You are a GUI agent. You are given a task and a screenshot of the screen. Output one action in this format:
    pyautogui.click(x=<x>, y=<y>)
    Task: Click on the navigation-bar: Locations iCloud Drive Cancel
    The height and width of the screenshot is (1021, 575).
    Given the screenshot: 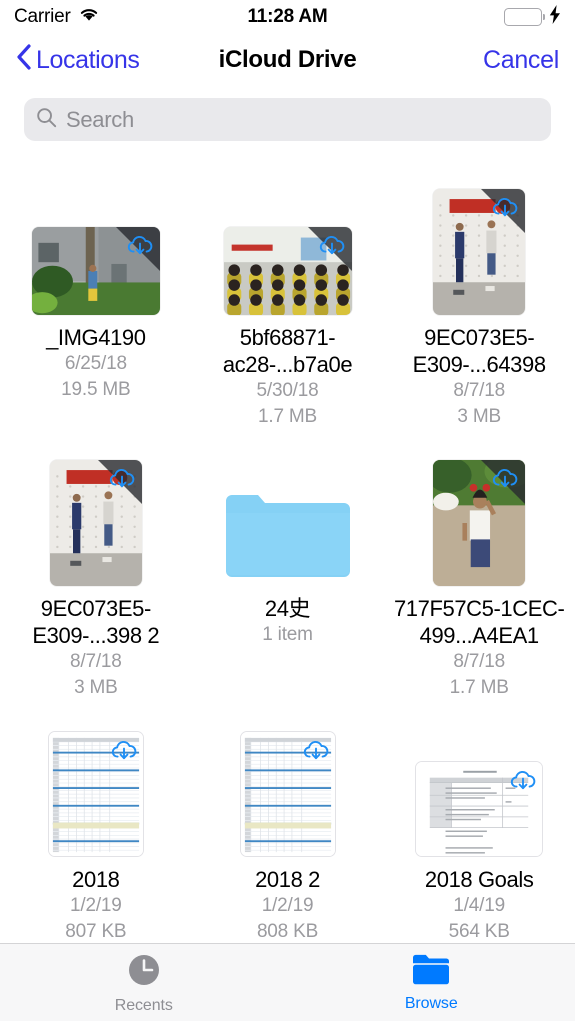 What is the action you would take?
    pyautogui.click(x=287, y=60)
    